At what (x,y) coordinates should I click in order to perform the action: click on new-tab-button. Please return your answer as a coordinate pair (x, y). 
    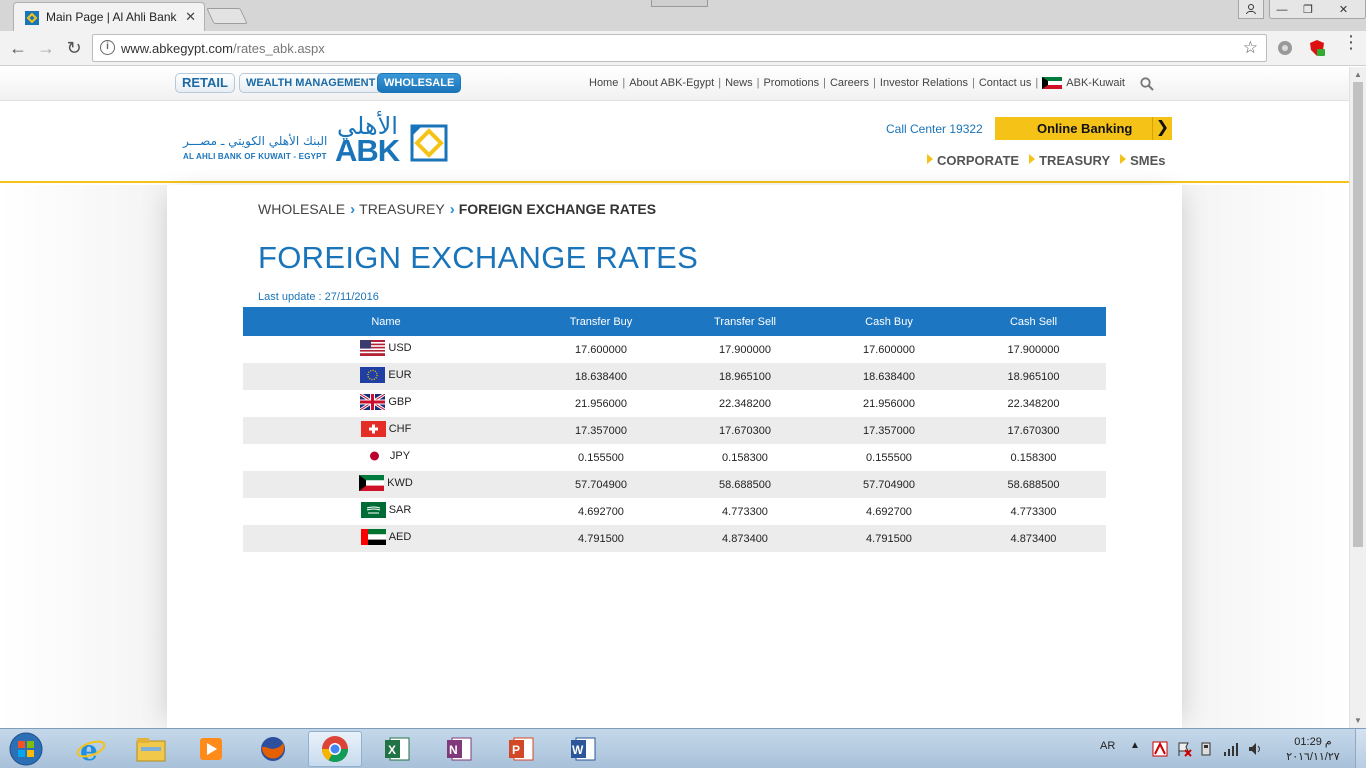
    Looking at the image, I should click on (227, 16).